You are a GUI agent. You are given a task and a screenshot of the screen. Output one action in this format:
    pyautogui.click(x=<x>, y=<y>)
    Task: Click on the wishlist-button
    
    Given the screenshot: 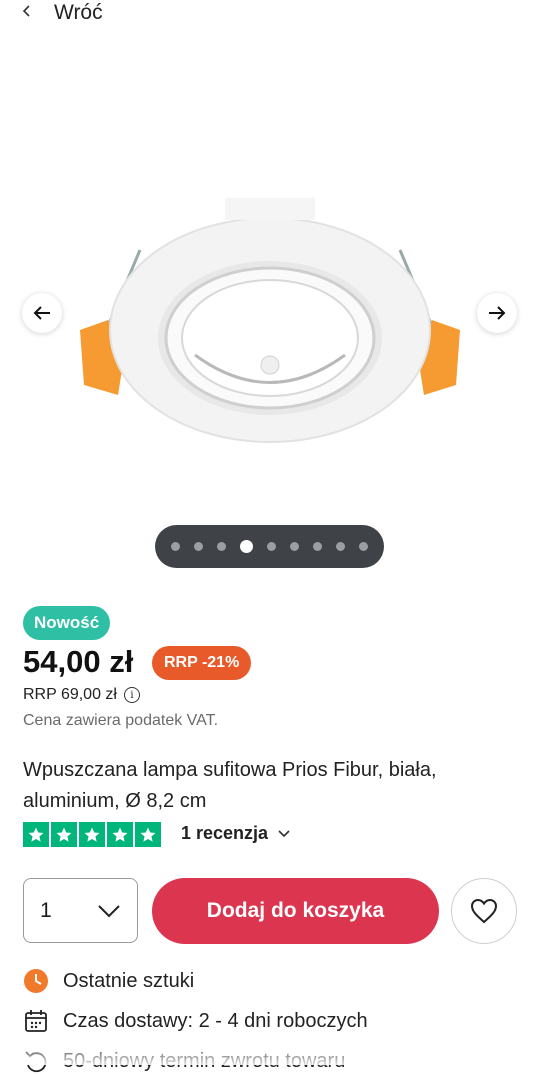 What is the action you would take?
    pyautogui.click(x=484, y=911)
    